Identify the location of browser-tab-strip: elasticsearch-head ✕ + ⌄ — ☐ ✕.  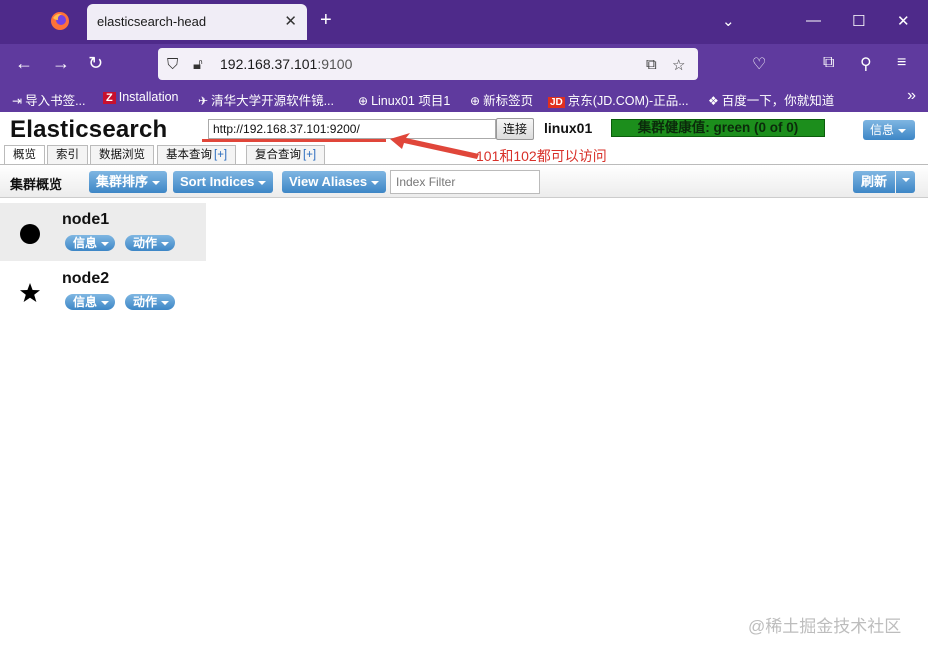
(464, 22).